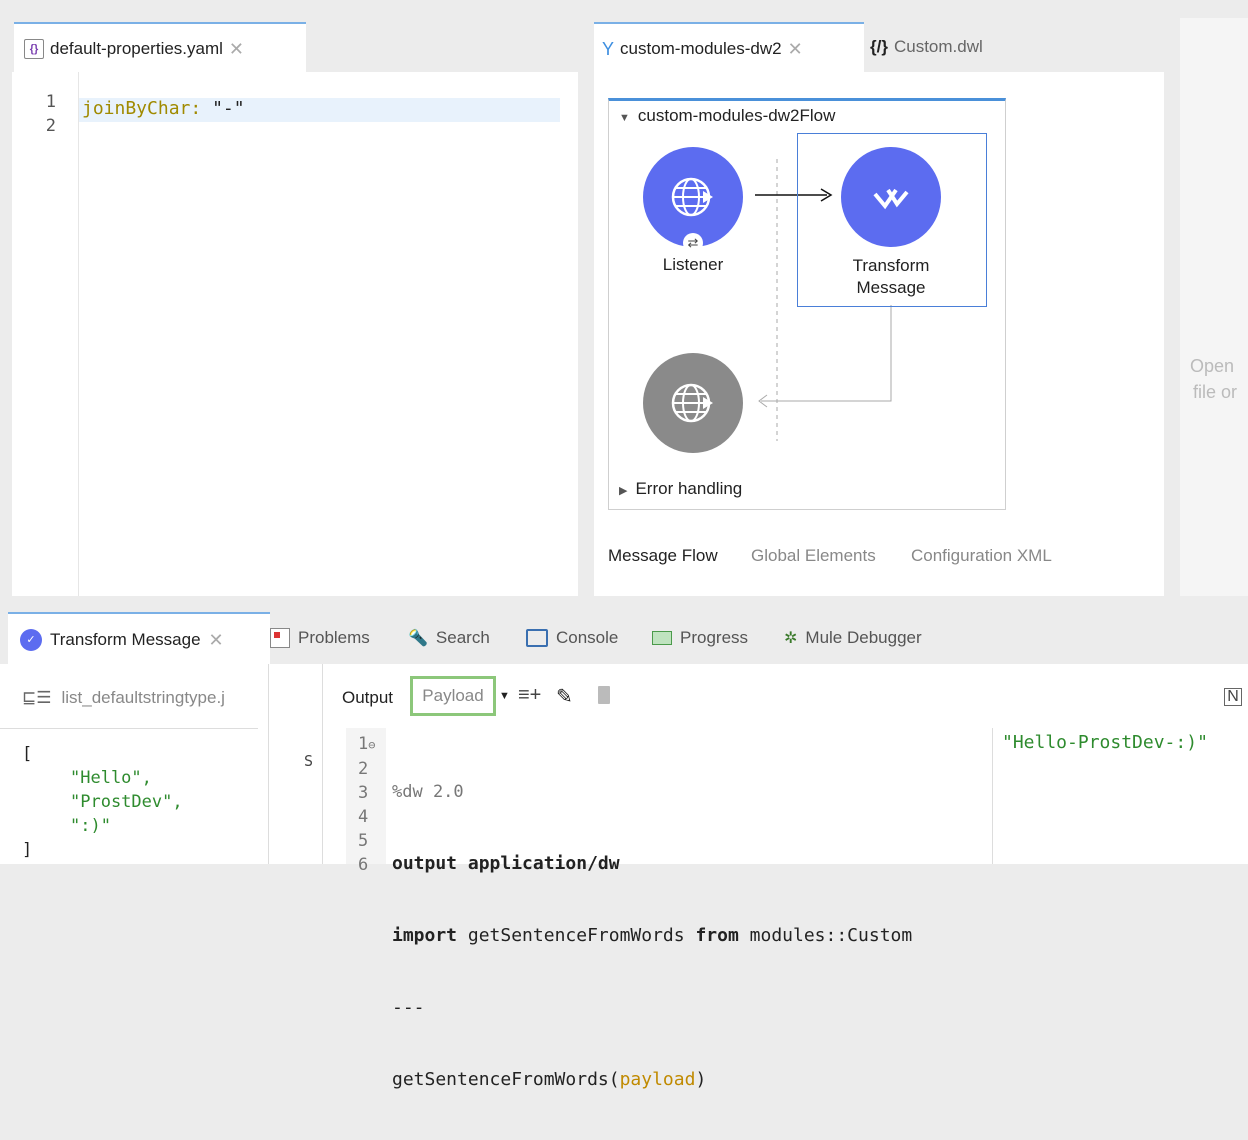 The image size is (1248, 1140). What do you see at coordinates (309, 761) in the screenshot?
I see `mapping-marker: S` at bounding box center [309, 761].